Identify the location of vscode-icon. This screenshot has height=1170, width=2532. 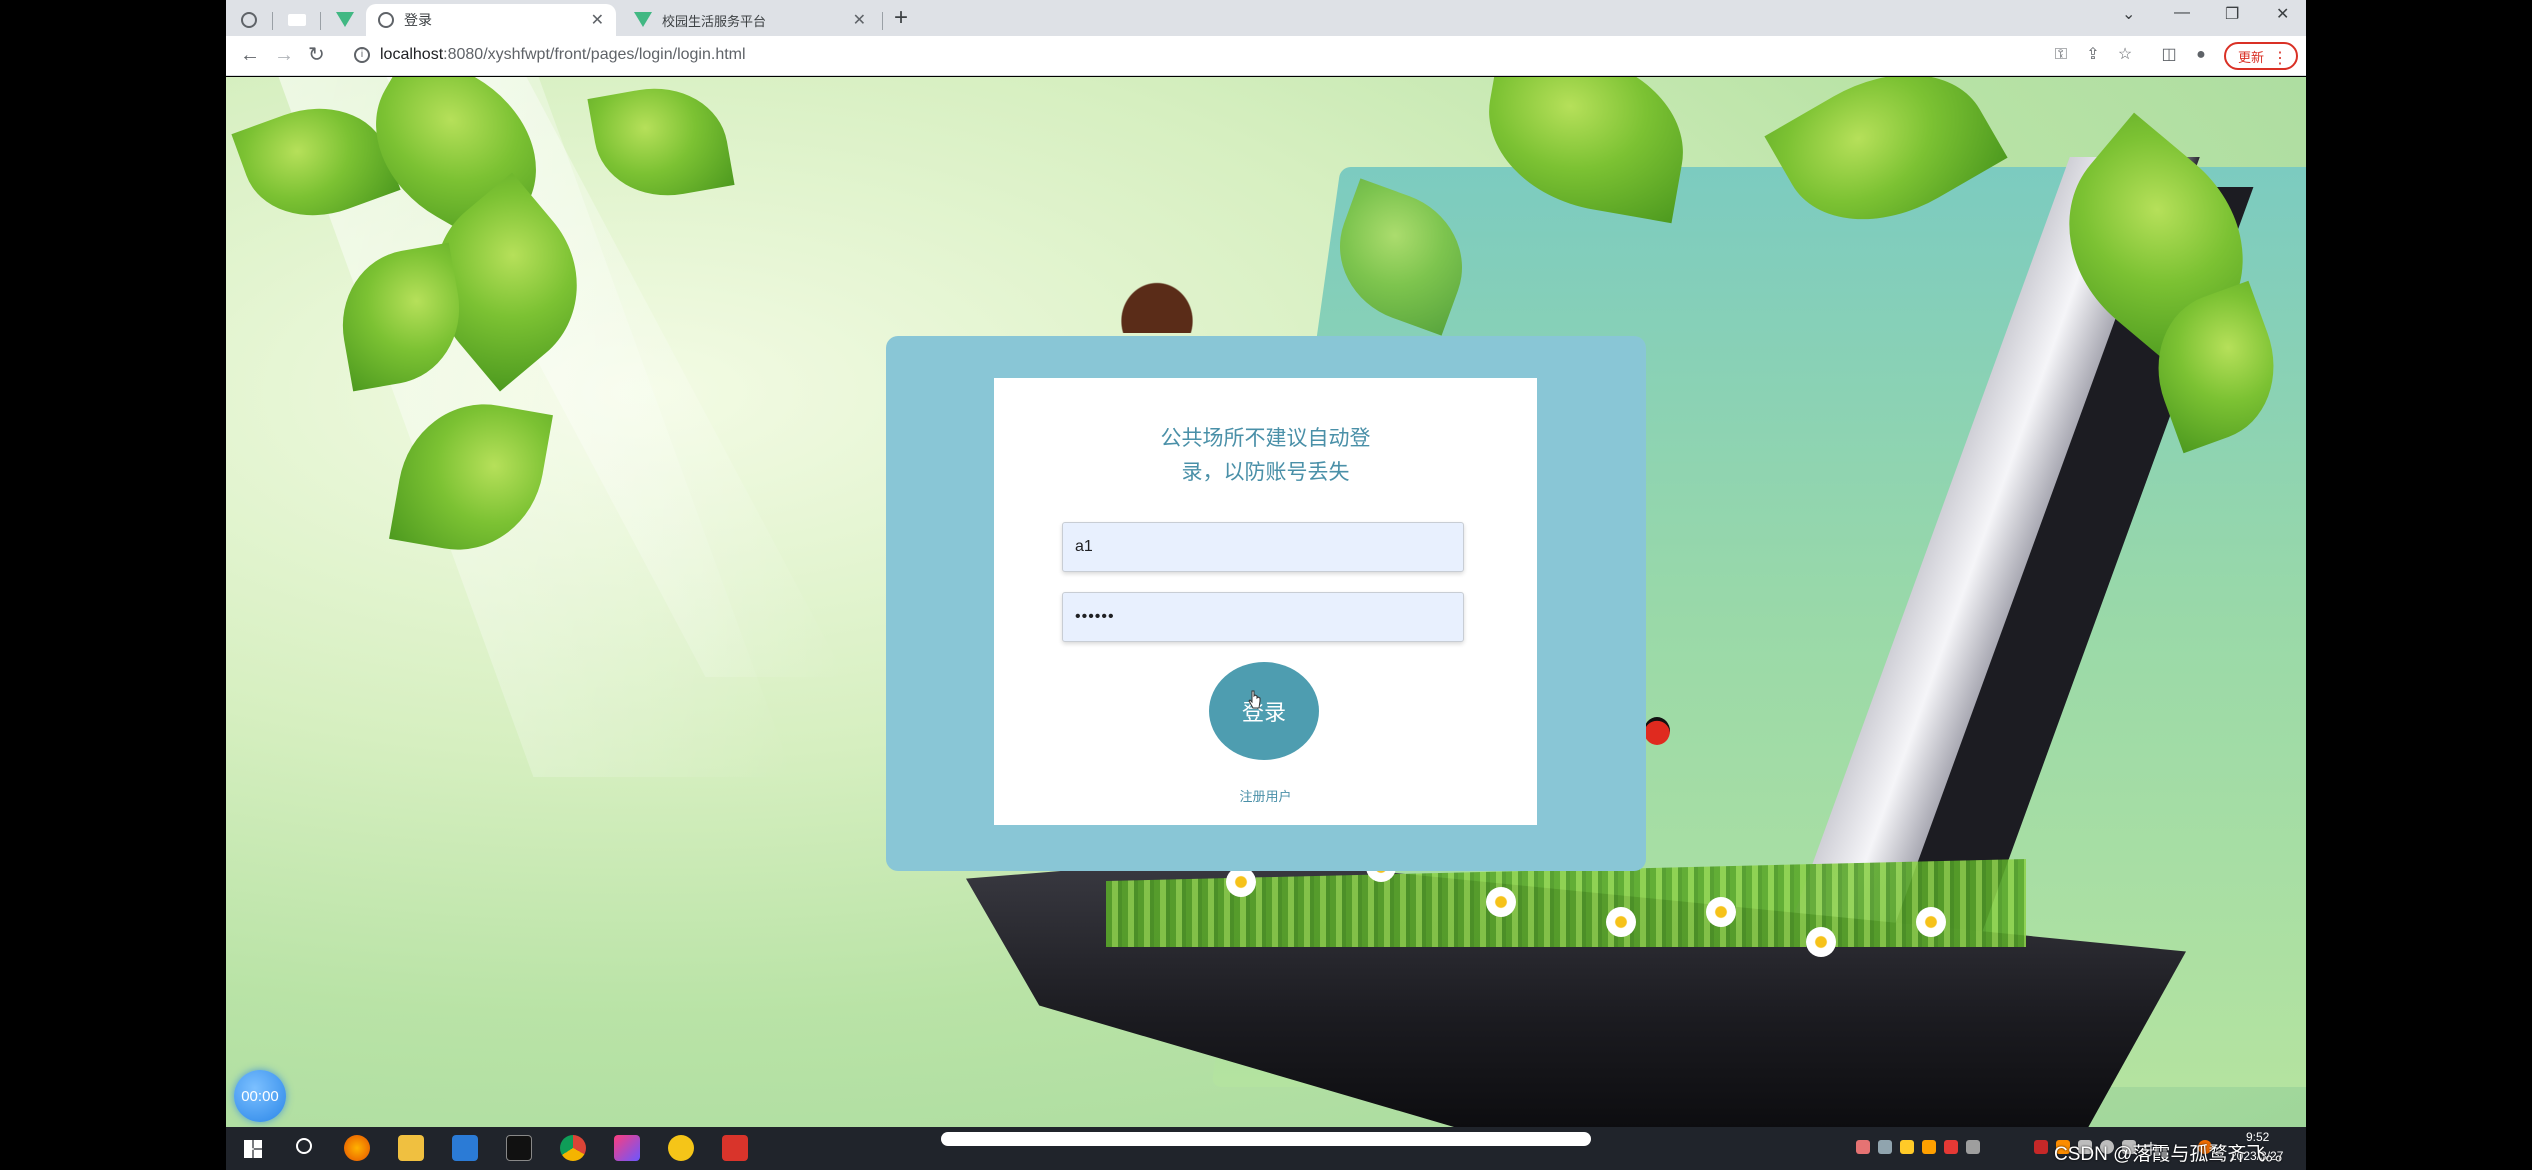
(465, 1148).